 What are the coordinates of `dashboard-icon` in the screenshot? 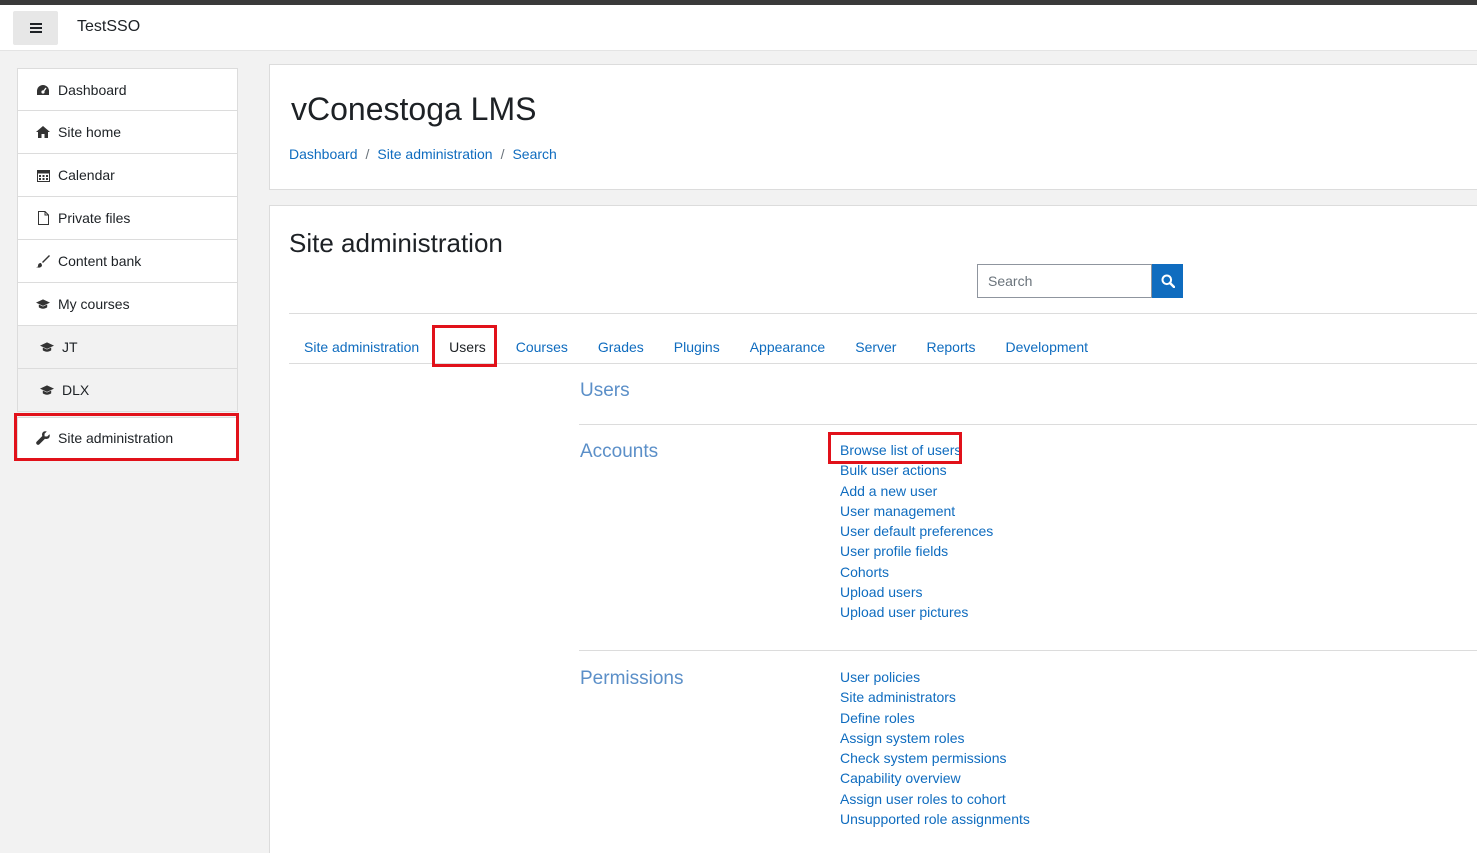 It's located at (43, 90).